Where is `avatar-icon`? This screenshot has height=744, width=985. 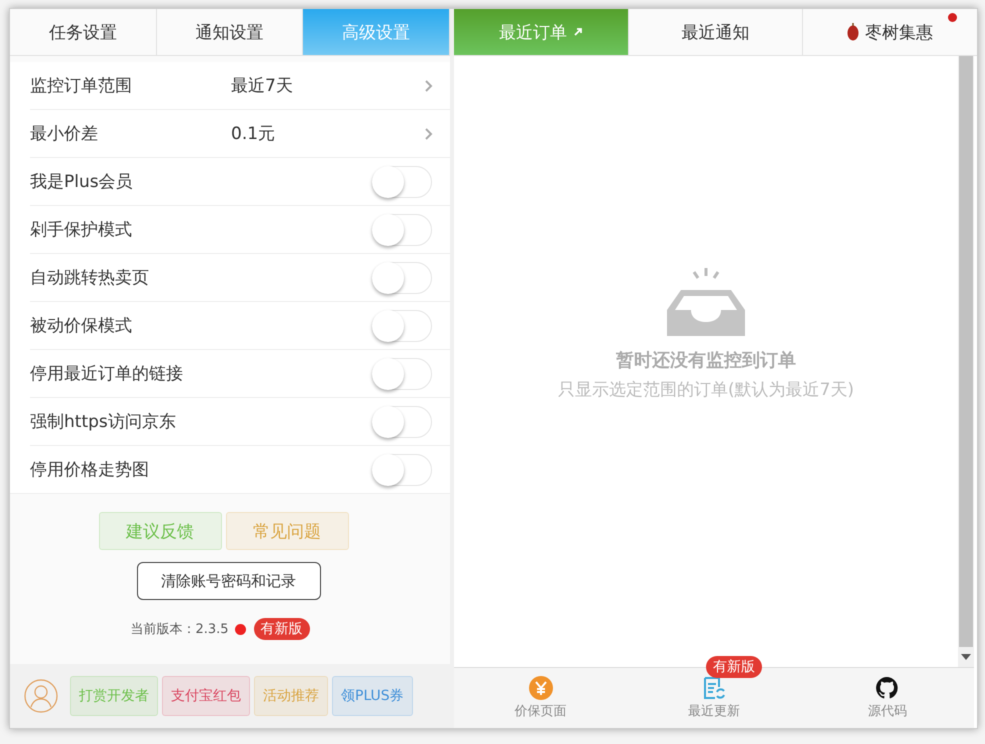 avatar-icon is located at coordinates (41, 696).